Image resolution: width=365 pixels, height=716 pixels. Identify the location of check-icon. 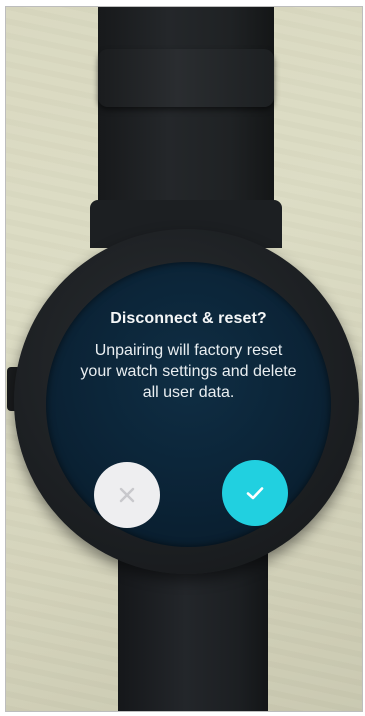
(255, 493).